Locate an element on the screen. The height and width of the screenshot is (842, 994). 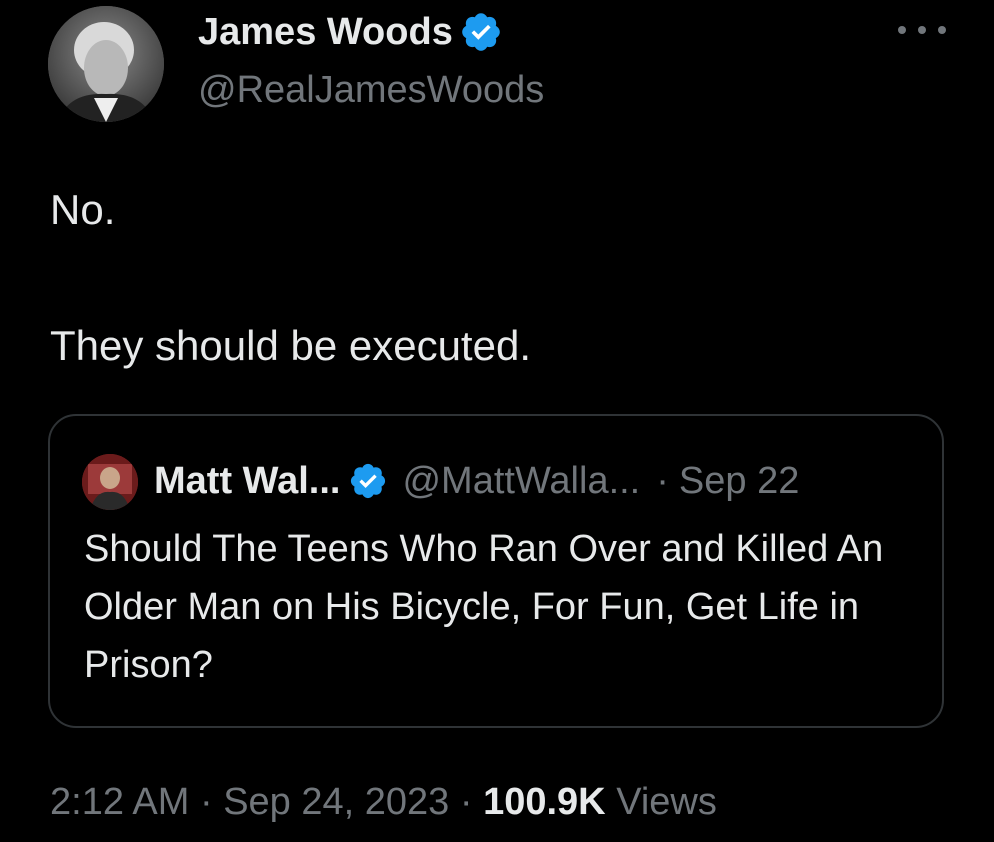
tweet-text-line: They should be executed. is located at coordinates (290, 345).